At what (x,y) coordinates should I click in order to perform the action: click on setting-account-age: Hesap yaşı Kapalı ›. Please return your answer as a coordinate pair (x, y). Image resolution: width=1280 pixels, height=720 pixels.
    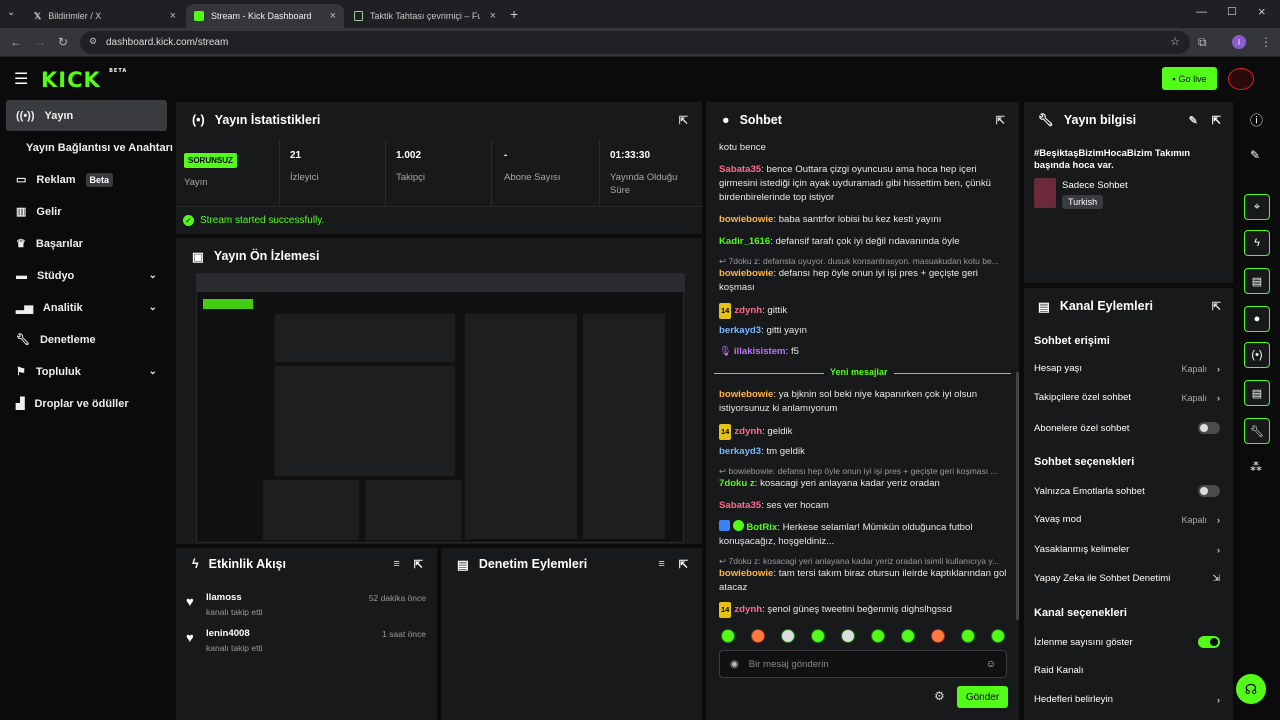
    Looking at the image, I should click on (1127, 368).